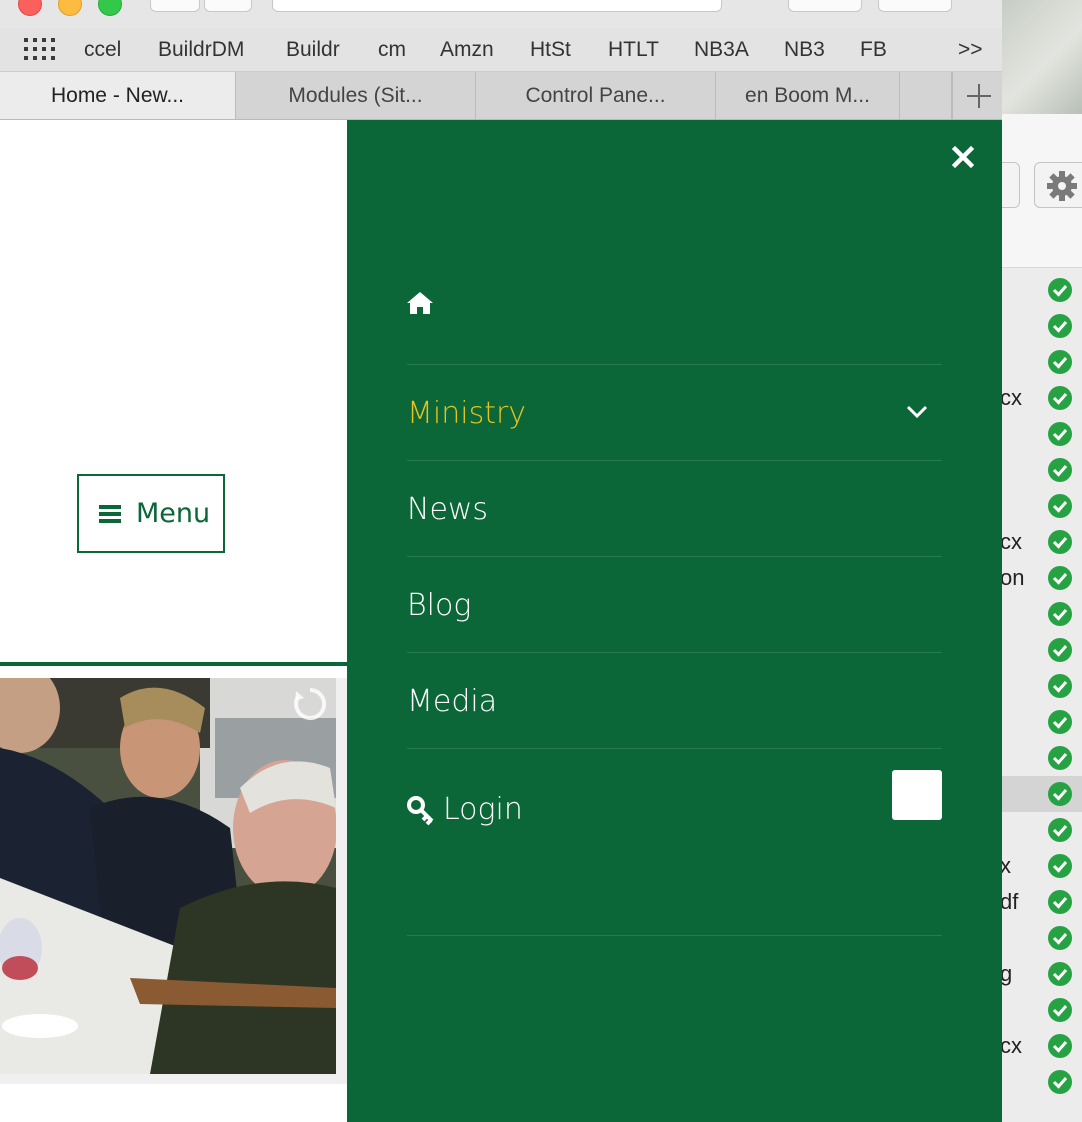  What do you see at coordinates (1012, 1045) in the screenshot?
I see `file-name: cx` at bounding box center [1012, 1045].